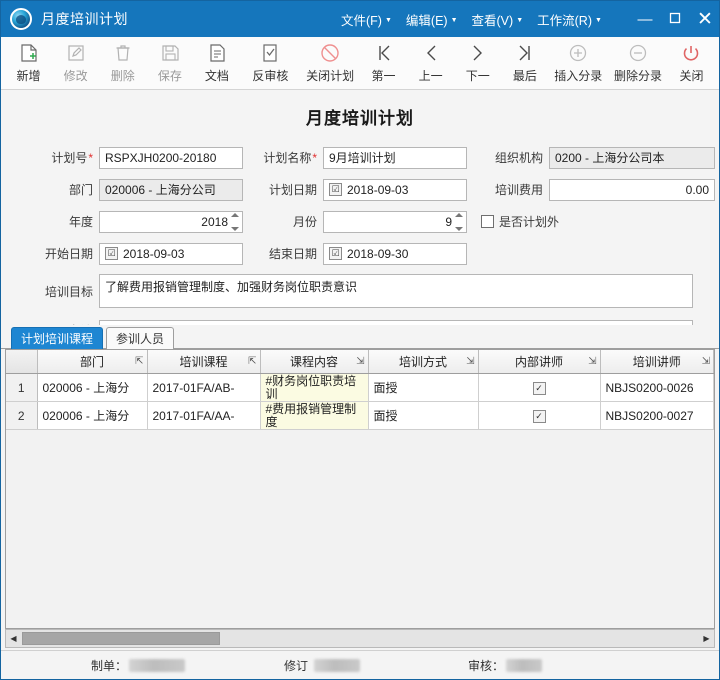 The height and width of the screenshot is (680, 720). I want to click on row-number: 2, so click(22, 415).